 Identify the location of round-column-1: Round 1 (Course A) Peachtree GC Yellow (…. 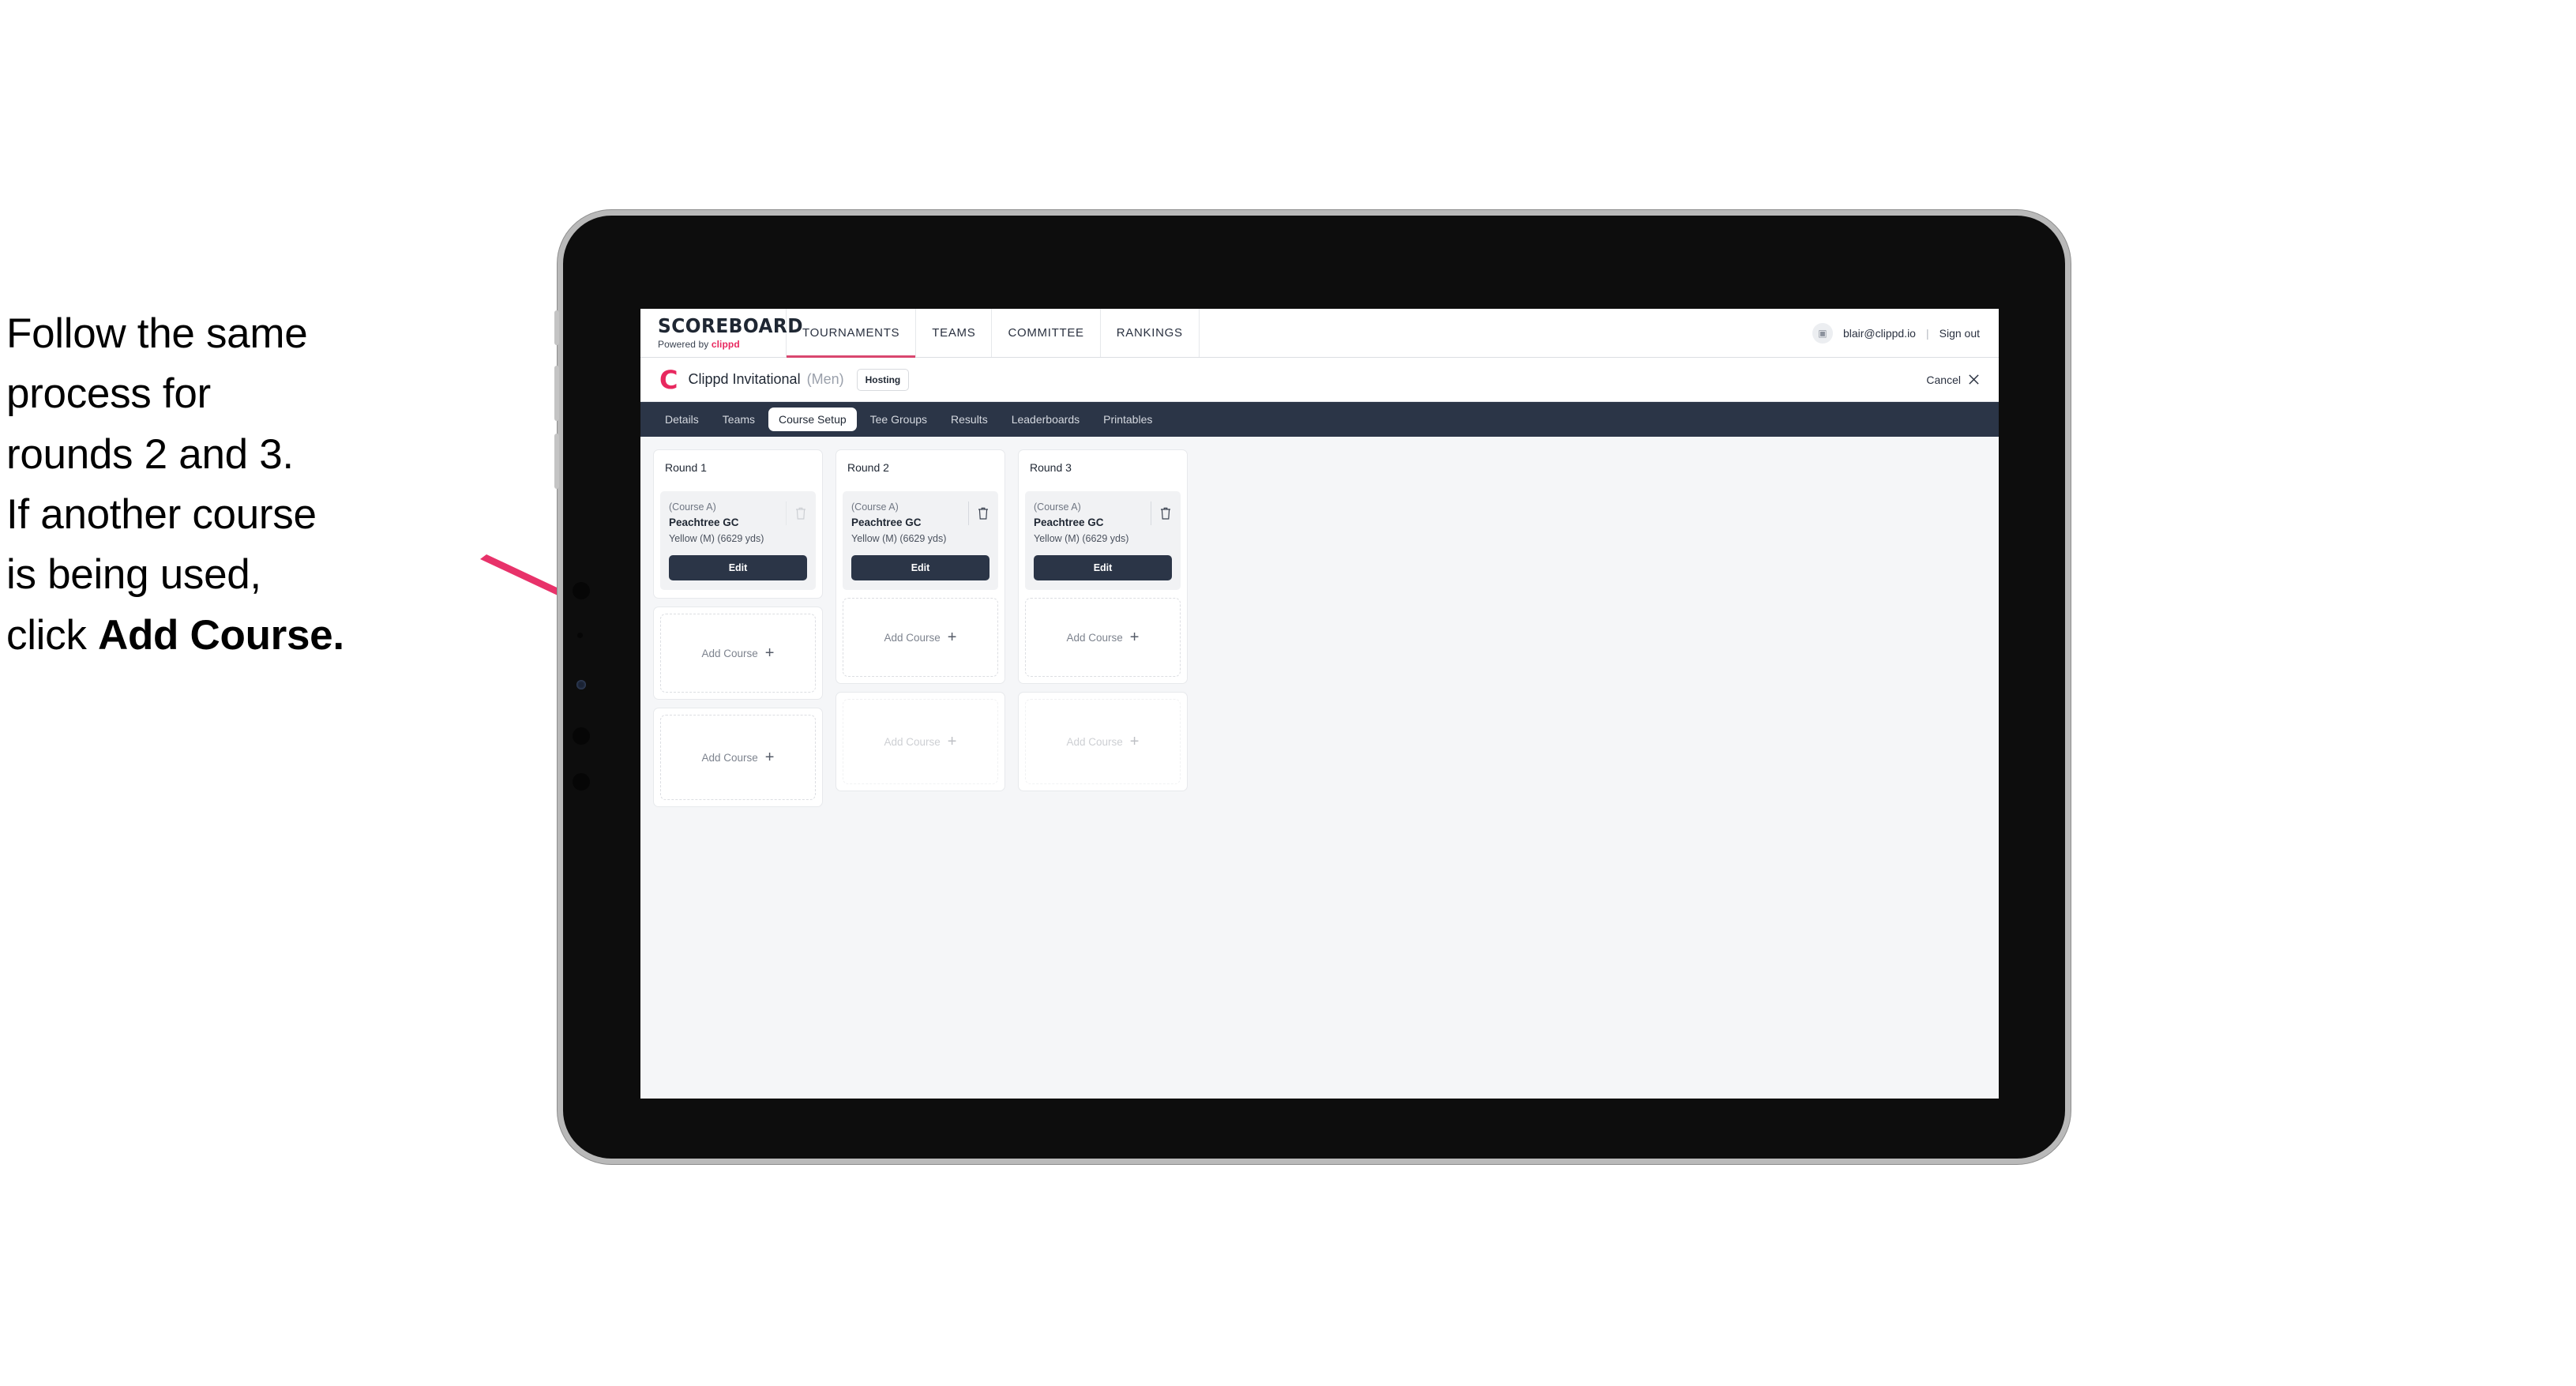
(738, 628).